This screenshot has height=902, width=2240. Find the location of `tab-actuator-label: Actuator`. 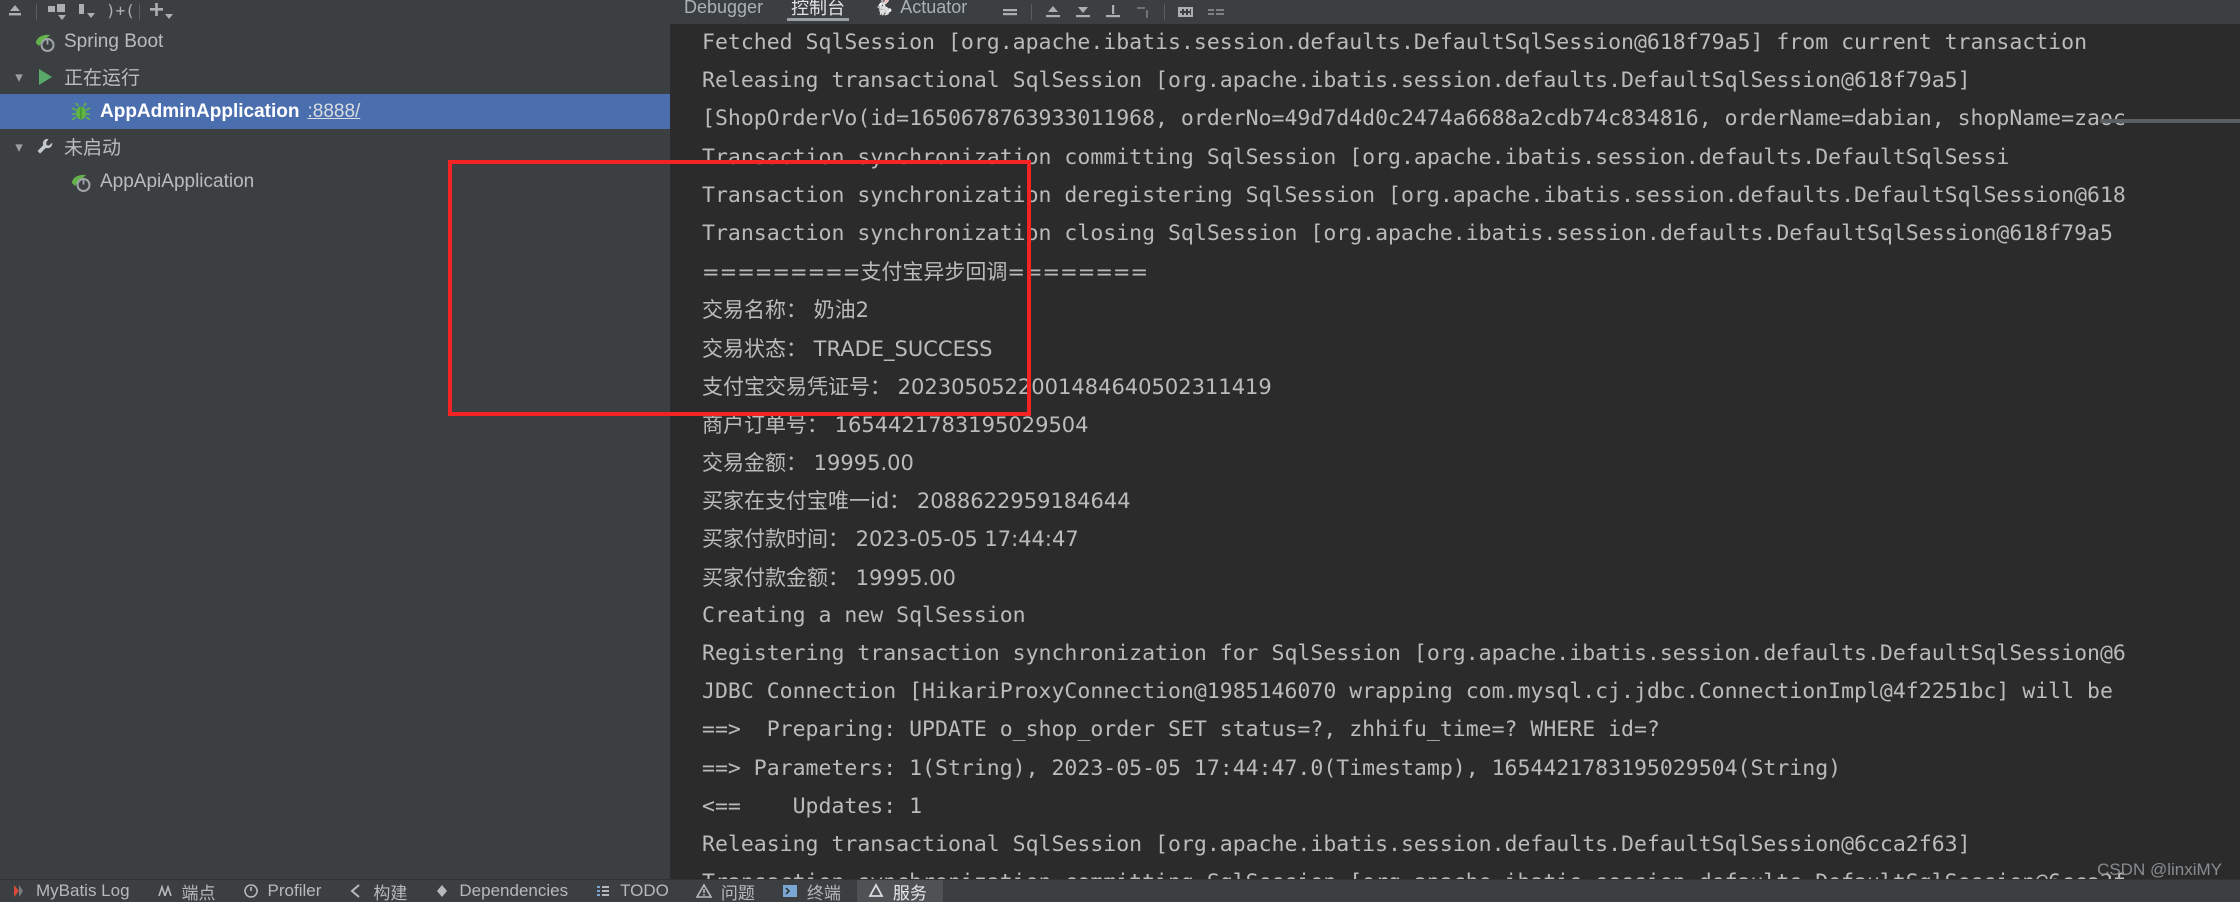

tab-actuator-label: Actuator is located at coordinates (934, 8).